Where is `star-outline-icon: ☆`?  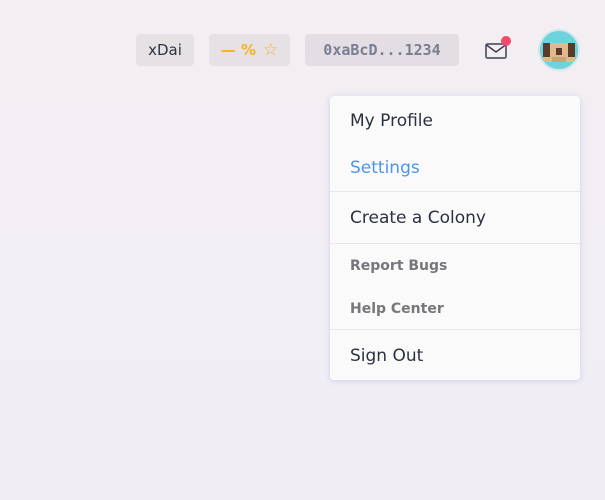
star-outline-icon: ☆ is located at coordinates (271, 49).